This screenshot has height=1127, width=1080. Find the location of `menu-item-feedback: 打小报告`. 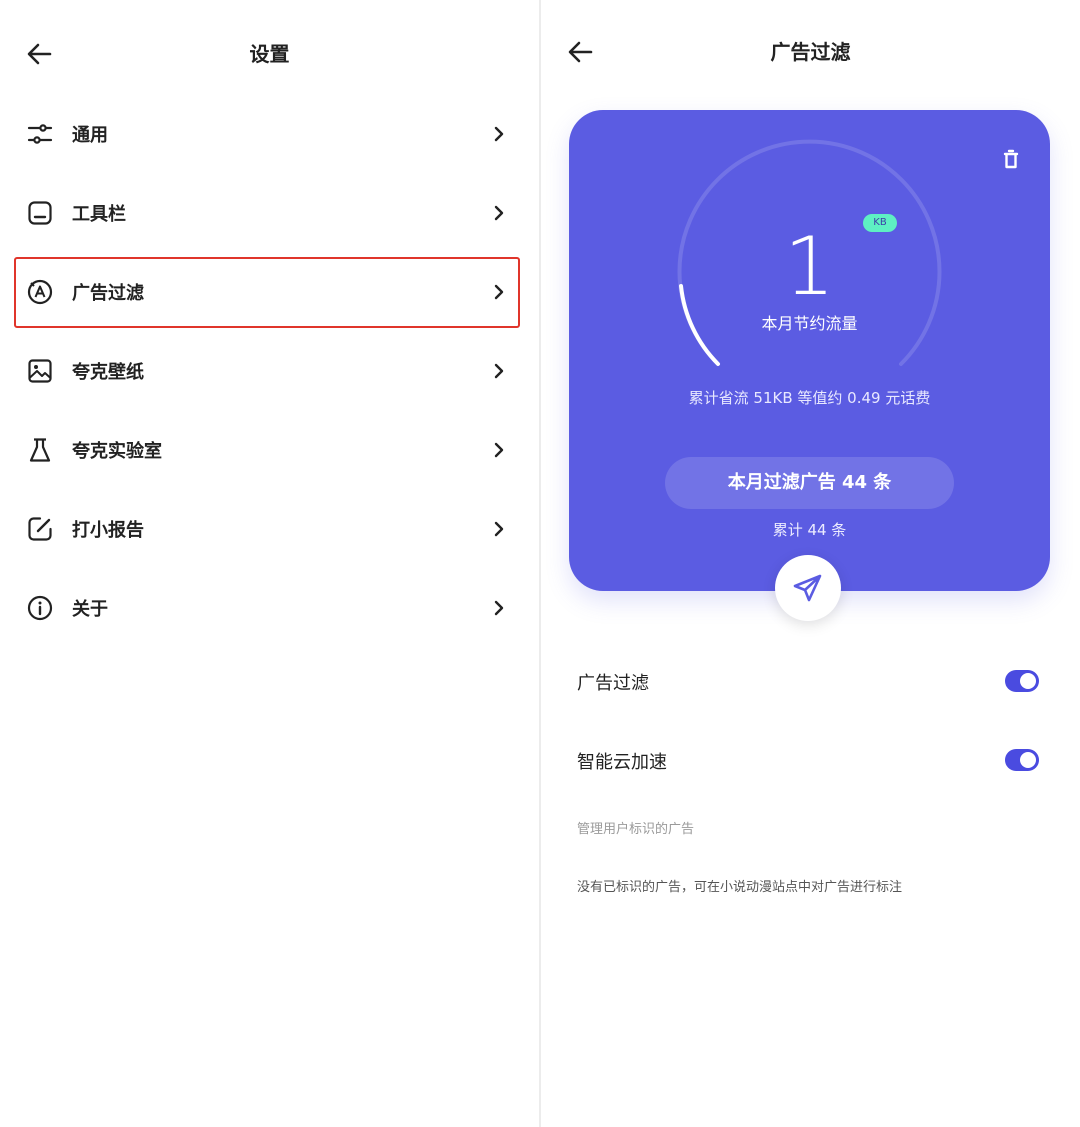

menu-item-feedback: 打小报告 is located at coordinates (269, 528).